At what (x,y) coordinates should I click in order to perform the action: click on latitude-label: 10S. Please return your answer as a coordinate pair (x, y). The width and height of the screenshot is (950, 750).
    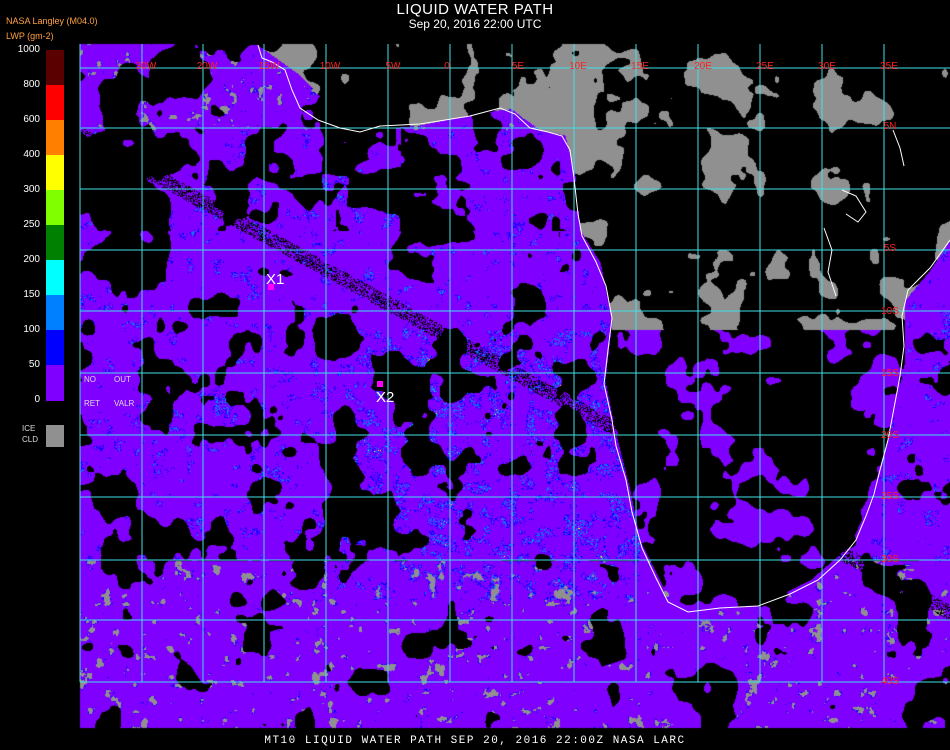
    Looking at the image, I should click on (890, 311).